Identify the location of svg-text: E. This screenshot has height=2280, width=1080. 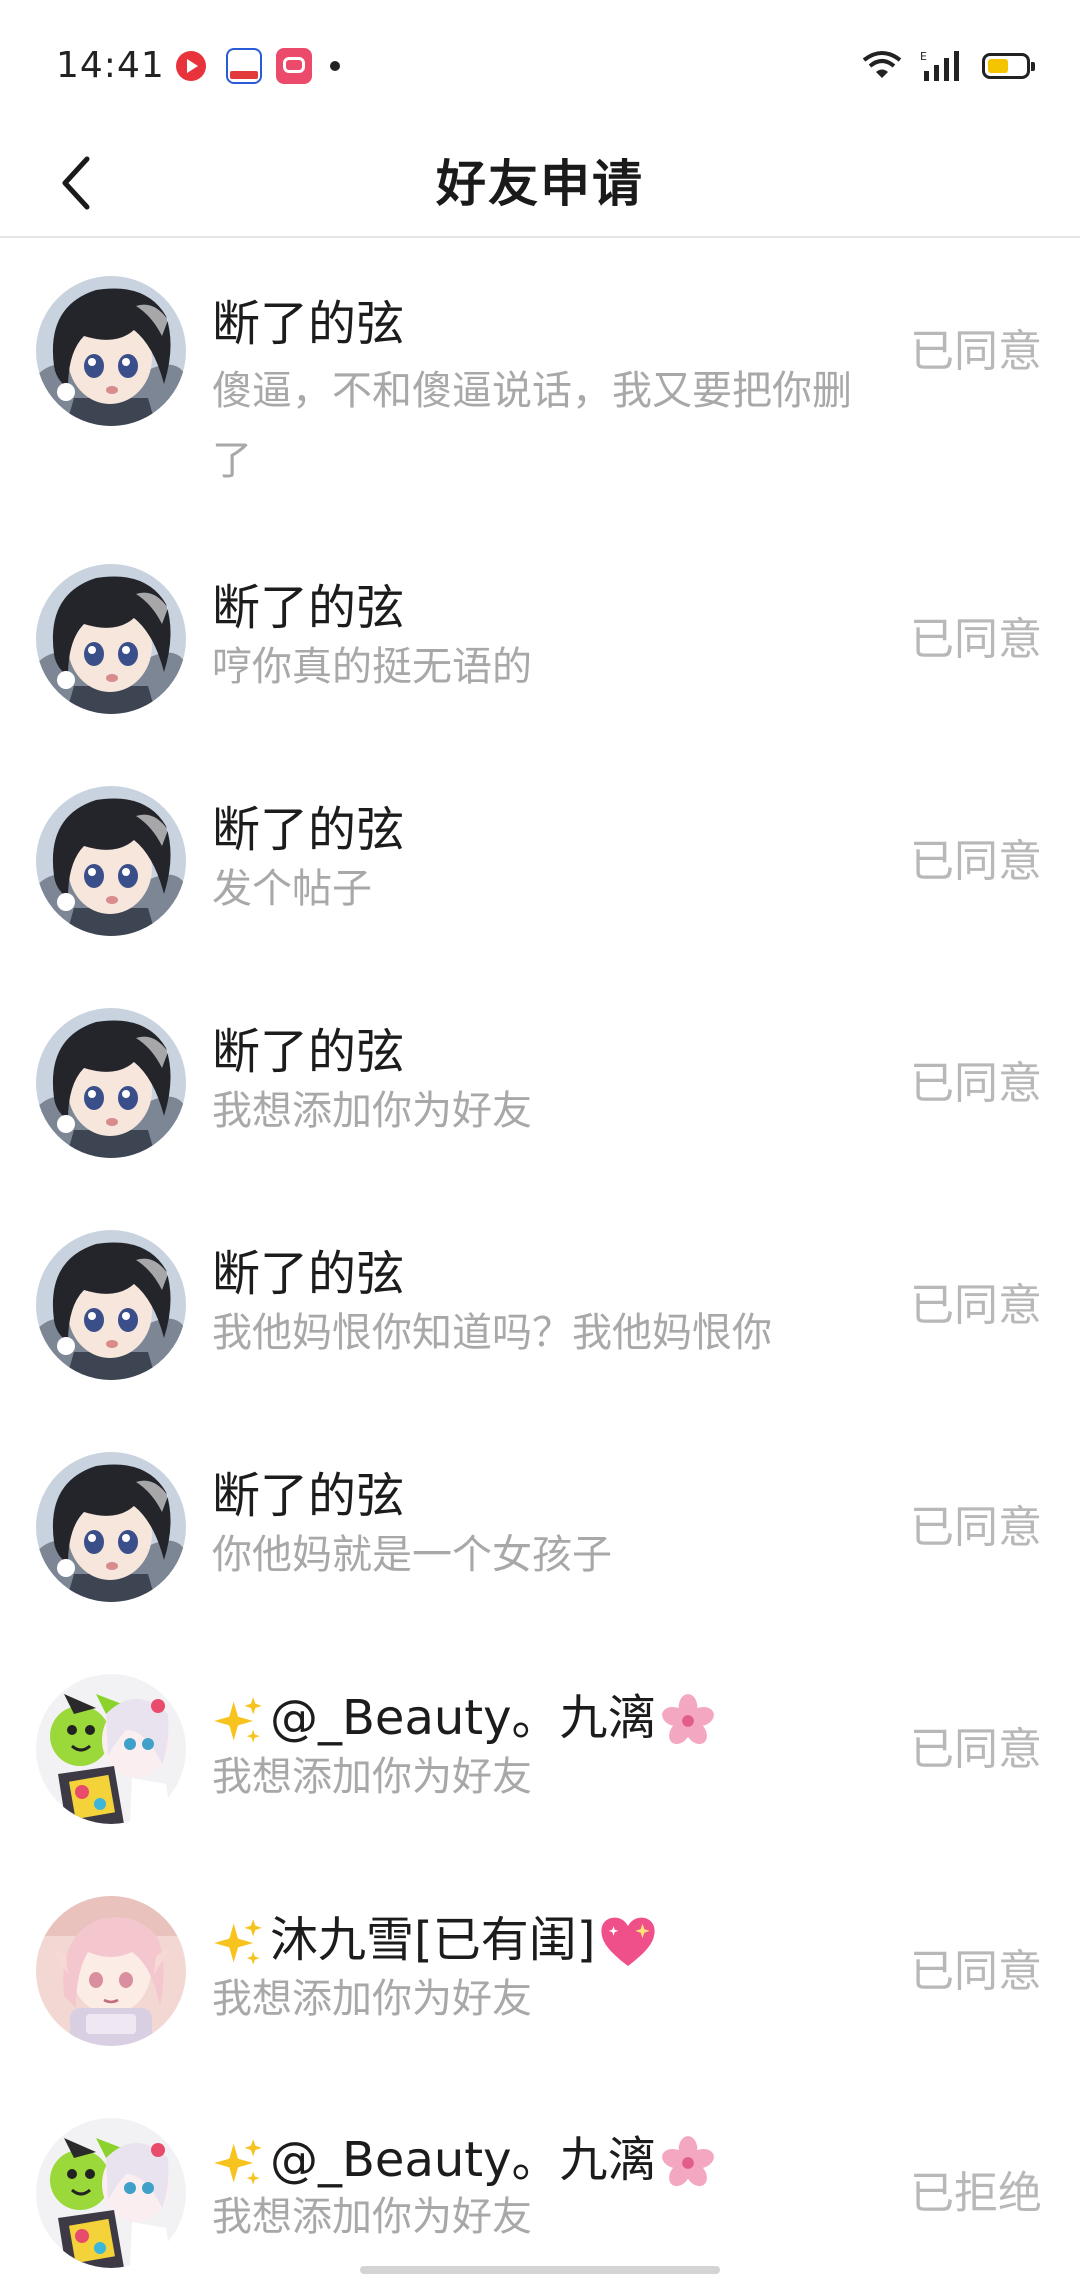
(923, 56).